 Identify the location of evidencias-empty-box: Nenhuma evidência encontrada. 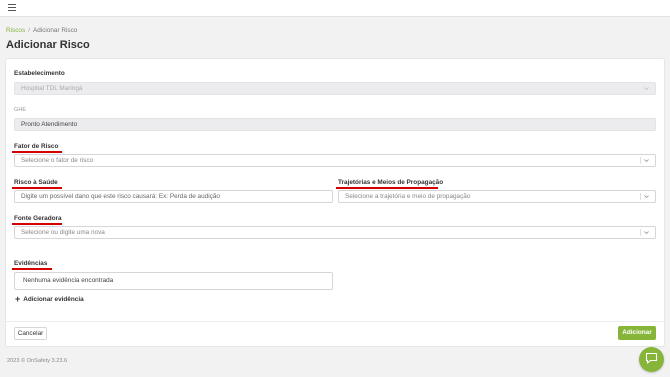
(173, 281).